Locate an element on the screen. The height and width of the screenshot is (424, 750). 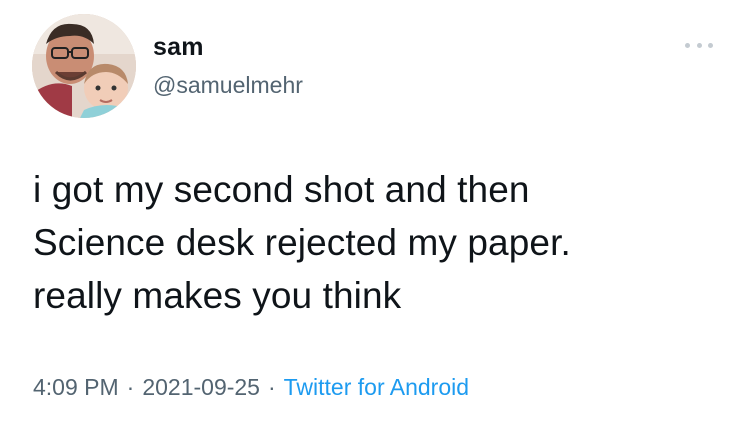
tweet-text-line: Science desk rejected my paper. is located at coordinates (302, 242).